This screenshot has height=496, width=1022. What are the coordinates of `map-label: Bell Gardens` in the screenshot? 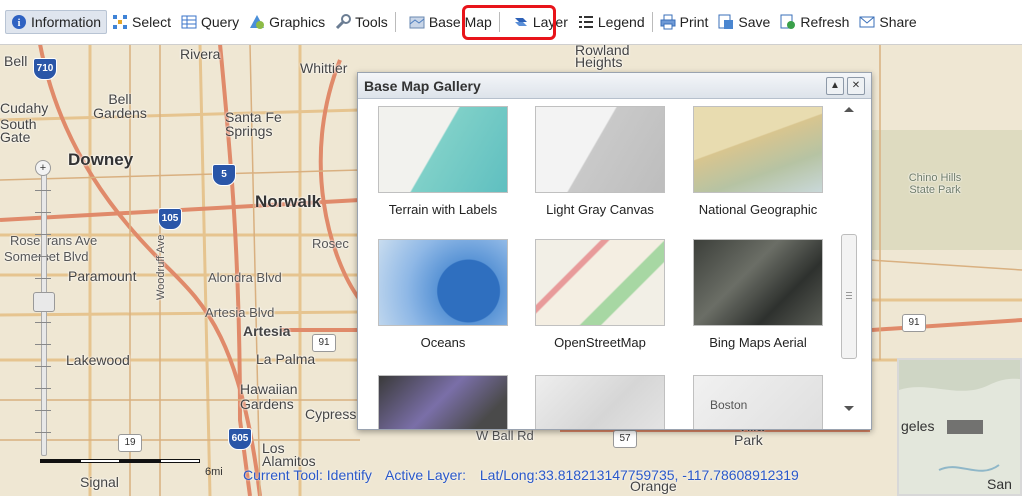 It's located at (120, 106).